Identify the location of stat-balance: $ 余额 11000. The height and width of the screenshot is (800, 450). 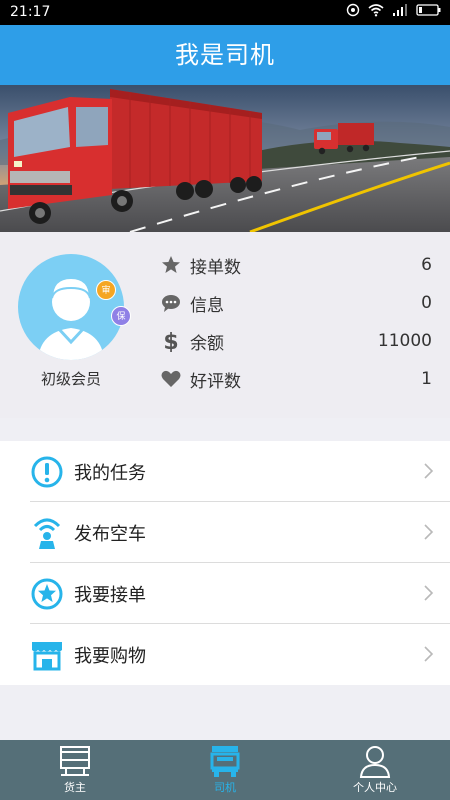
(296, 341).